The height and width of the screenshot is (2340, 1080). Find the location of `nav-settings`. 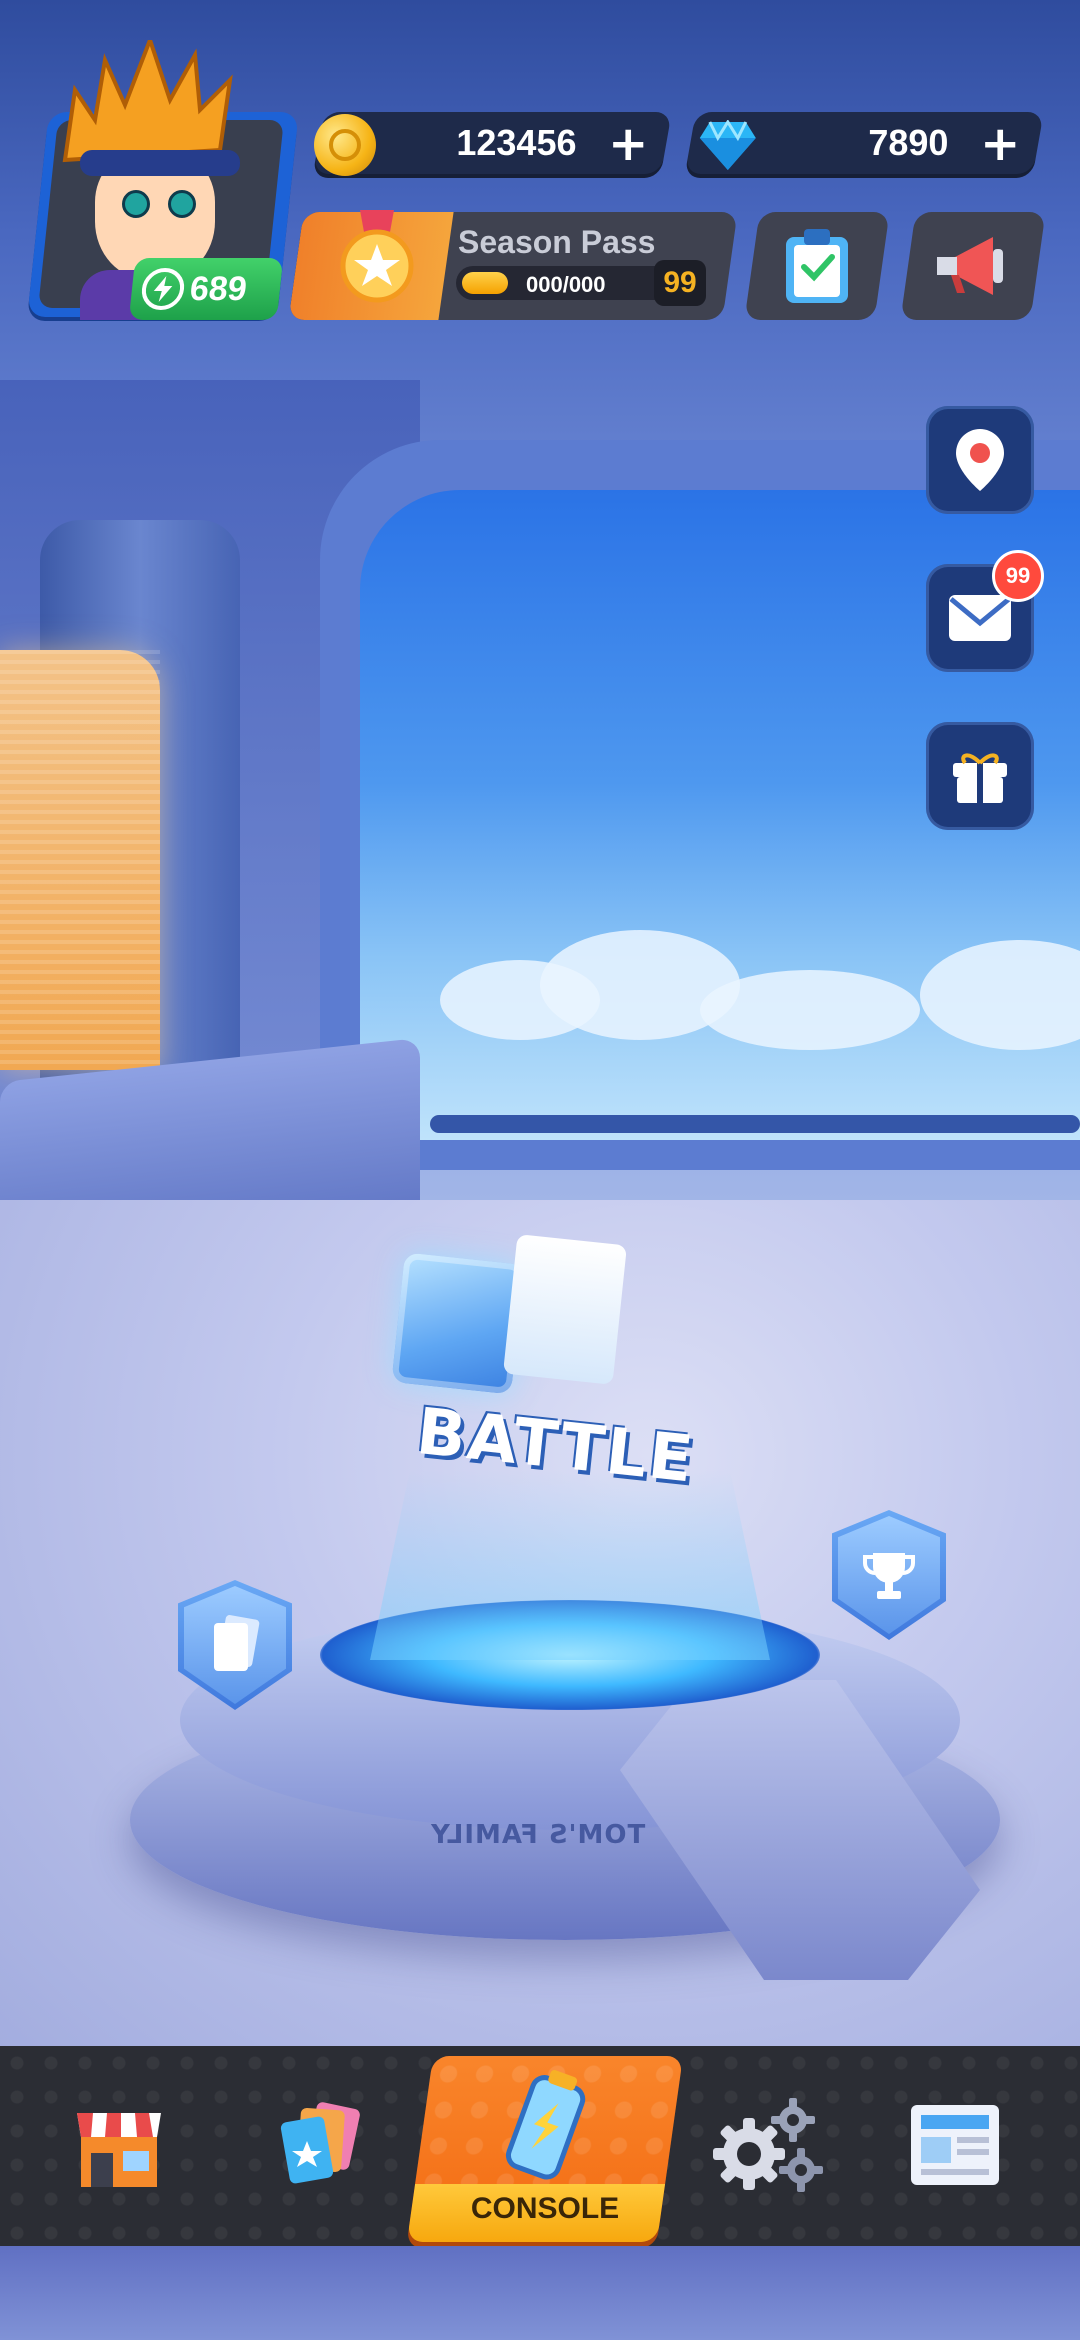

nav-settings is located at coordinates (765, 2145).